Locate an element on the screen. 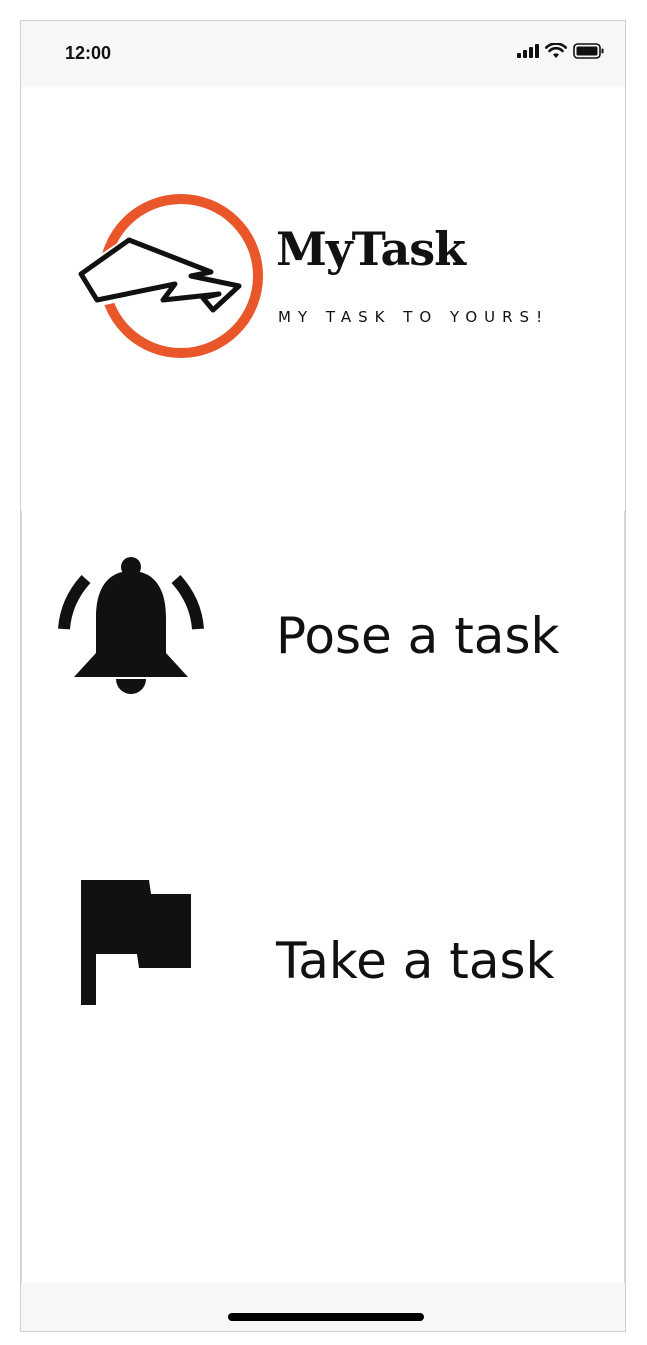 This screenshot has height=1345, width=647. pose-task-button: Pose a task is located at coordinates (323, 631).